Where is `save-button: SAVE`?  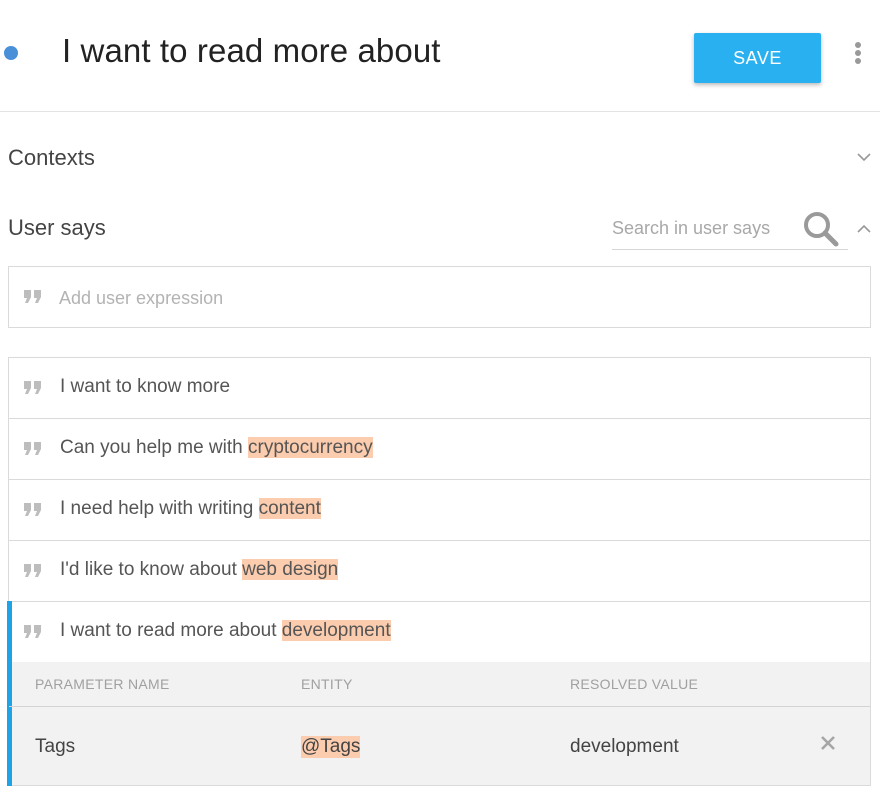 save-button: SAVE is located at coordinates (757, 58).